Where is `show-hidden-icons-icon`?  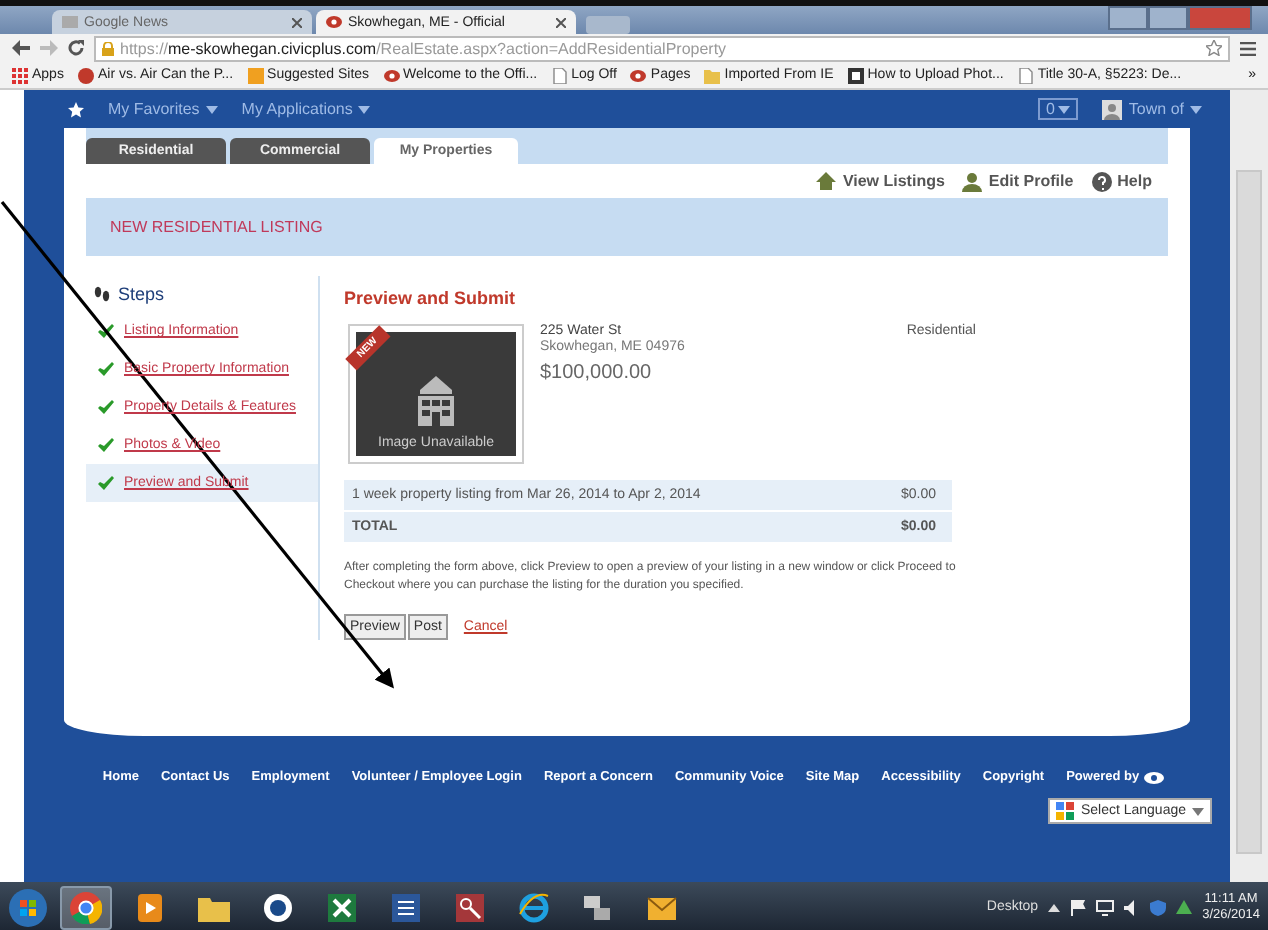
show-hidden-icons-icon is located at coordinates (1054, 907).